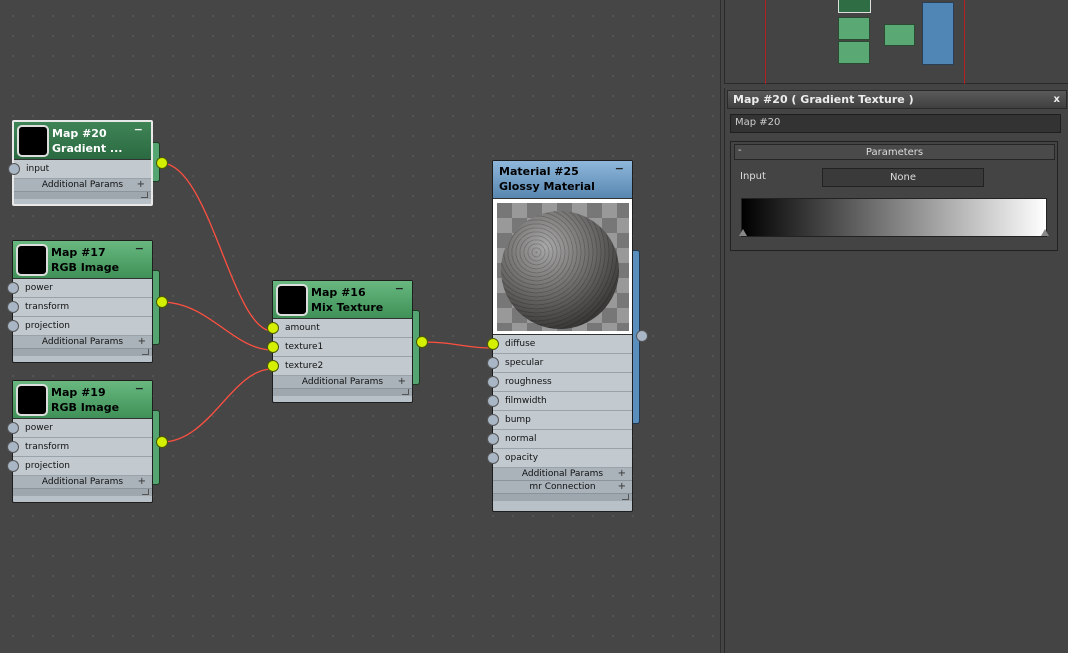 The width and height of the screenshot is (1068, 653). What do you see at coordinates (217, 247) in the screenshot?
I see `wire-map20-amount` at bounding box center [217, 247].